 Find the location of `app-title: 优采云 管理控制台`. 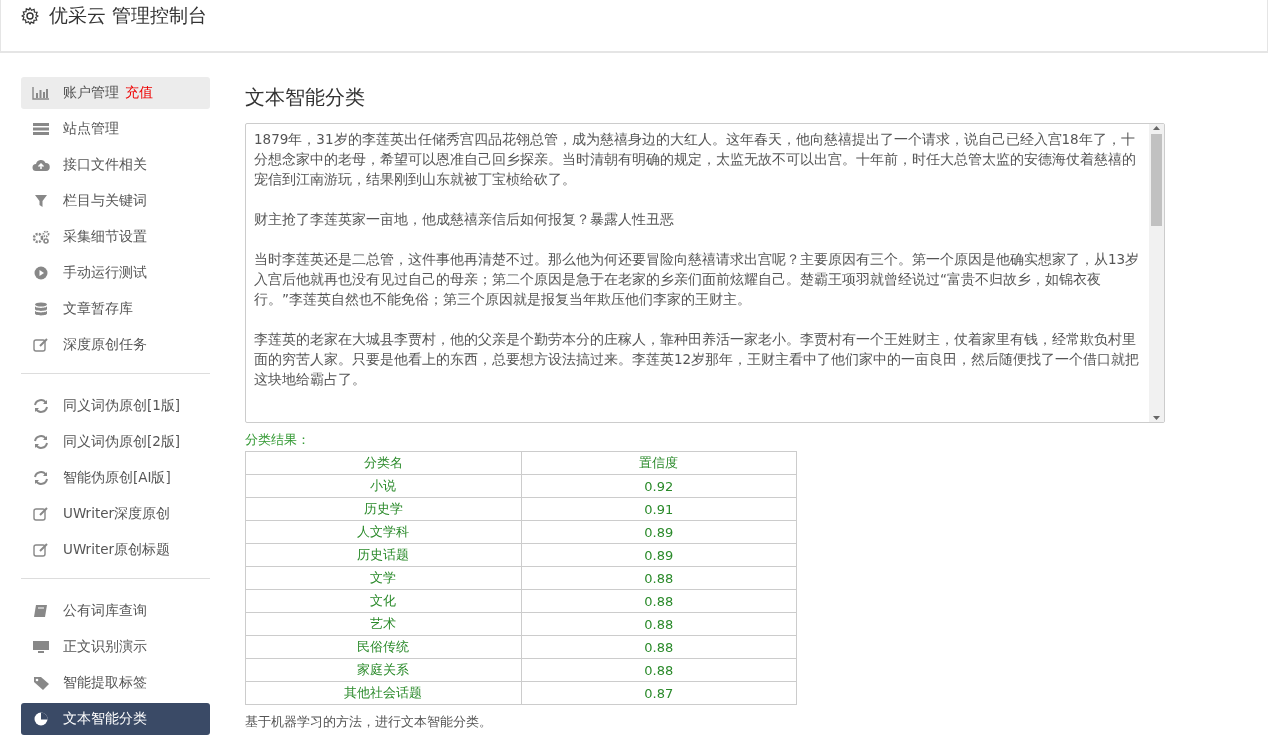

app-title: 优采云 管理控制台 is located at coordinates (128, 15).